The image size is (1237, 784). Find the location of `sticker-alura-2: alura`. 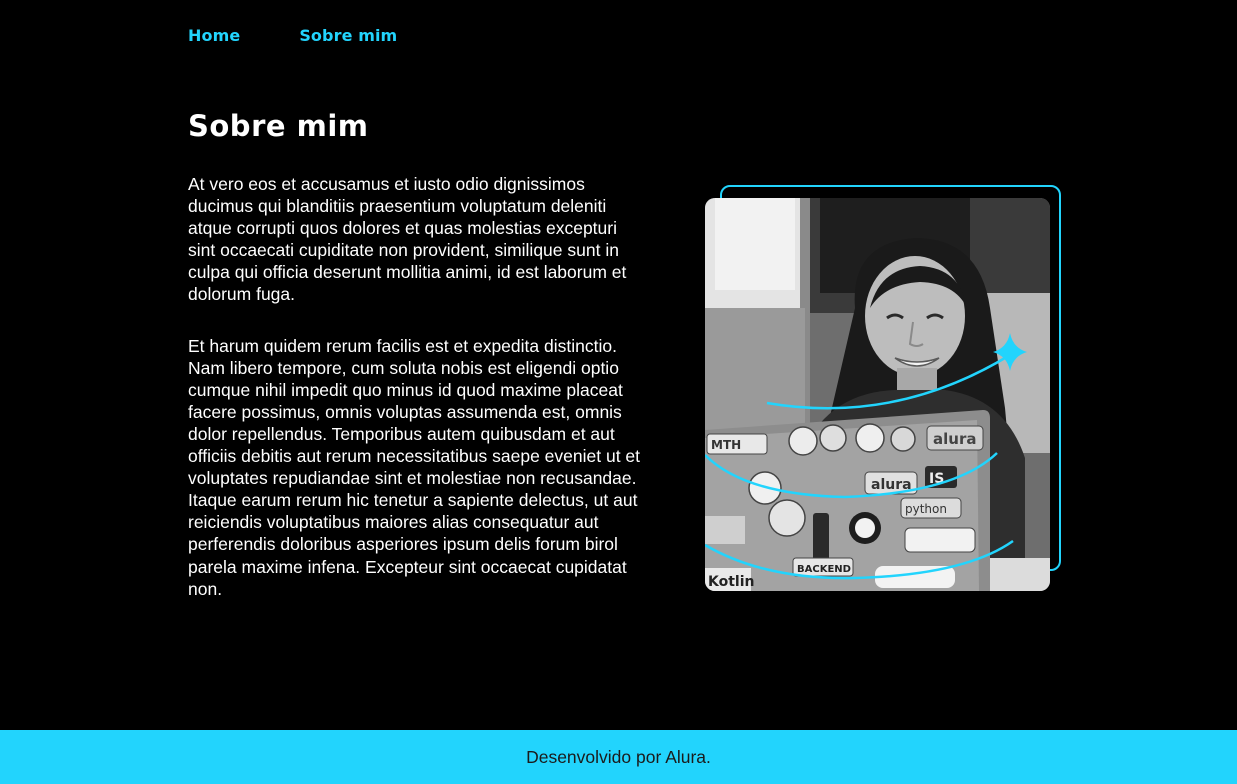

sticker-alura-2: alura is located at coordinates (891, 485).